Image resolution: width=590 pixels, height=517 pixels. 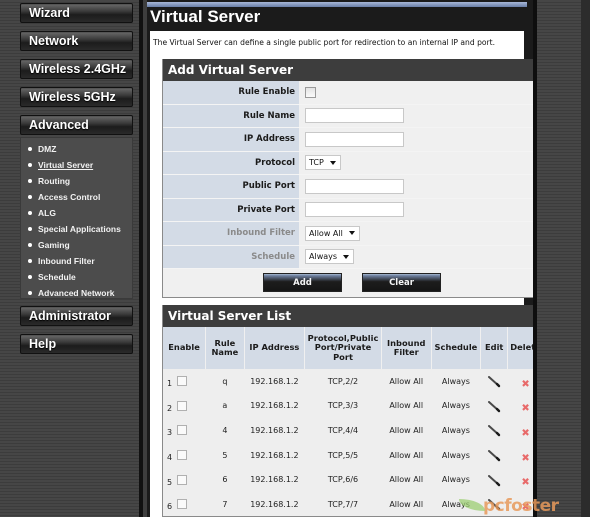 I want to click on submenu-item-gaming: Gaming, so click(x=76, y=245).